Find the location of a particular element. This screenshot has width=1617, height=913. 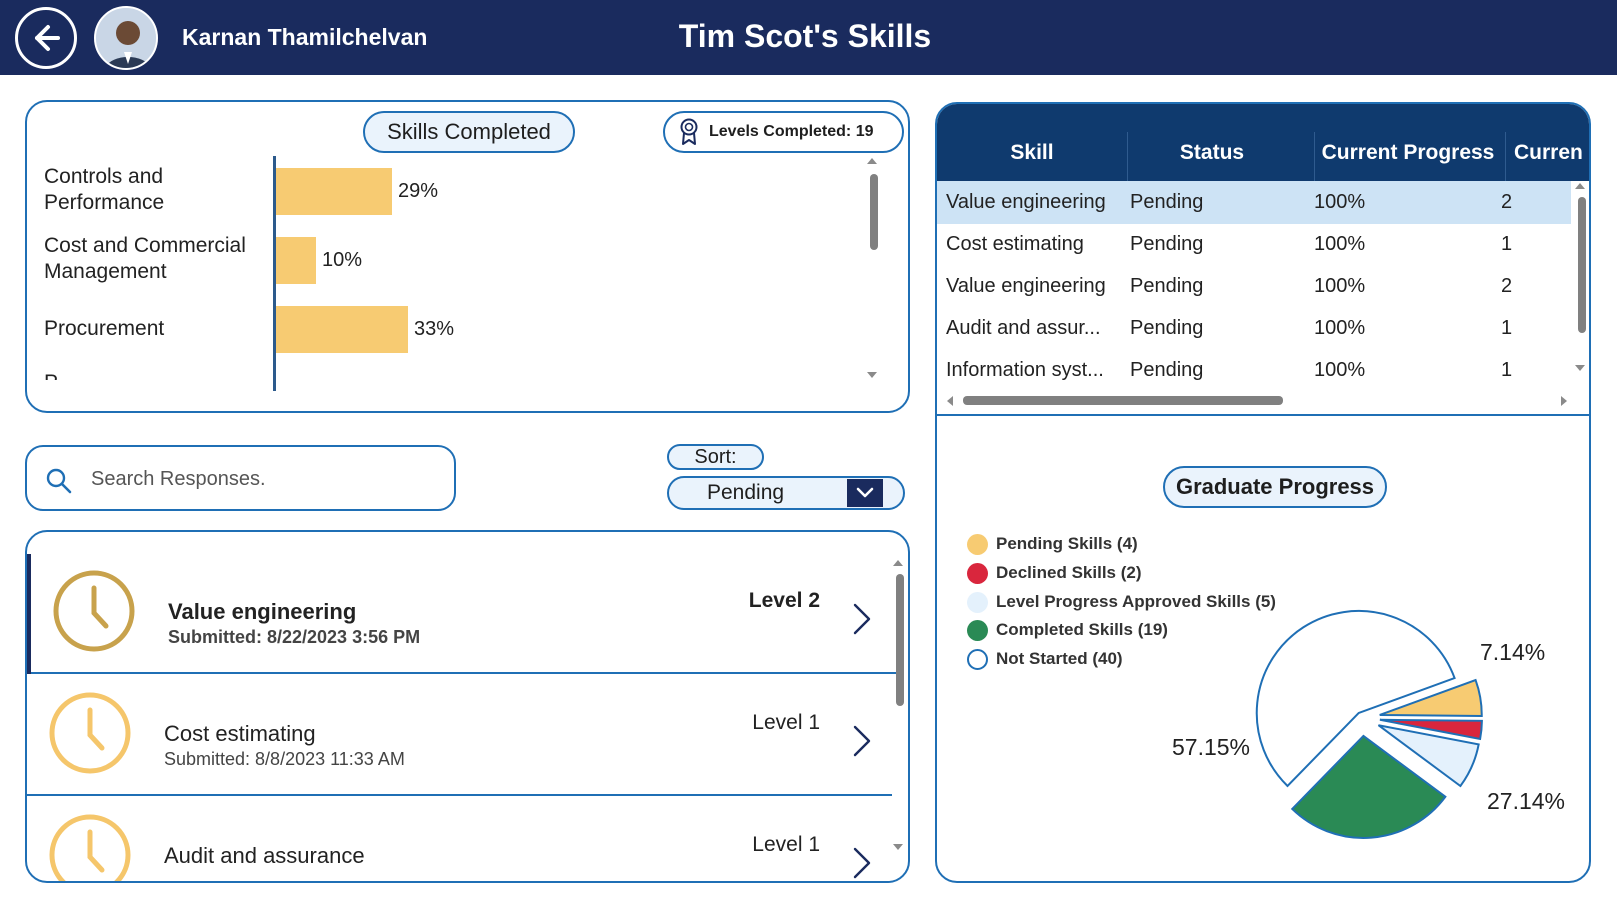

sort-dropdown: Pending is located at coordinates (786, 493).